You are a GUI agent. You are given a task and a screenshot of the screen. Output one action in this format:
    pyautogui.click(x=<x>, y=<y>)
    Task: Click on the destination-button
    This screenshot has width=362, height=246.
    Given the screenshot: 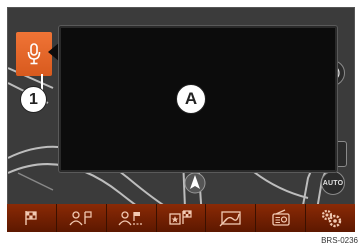 What is the action you would take?
    pyautogui.click(x=32, y=218)
    